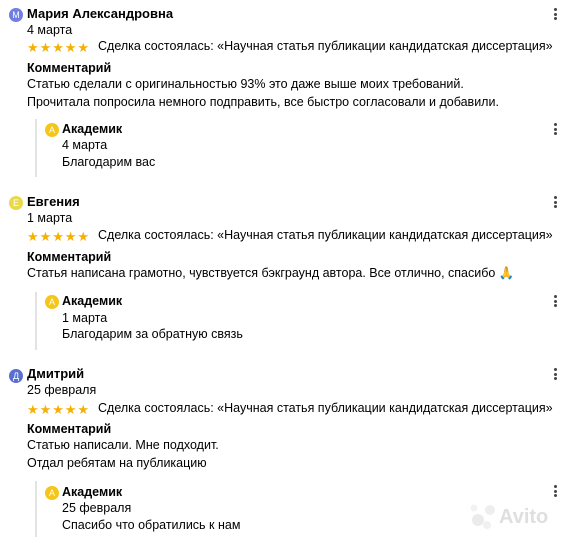  What do you see at coordinates (151, 525) in the screenshot?
I see `reply-text: Спасибо что обратились к нам` at bounding box center [151, 525].